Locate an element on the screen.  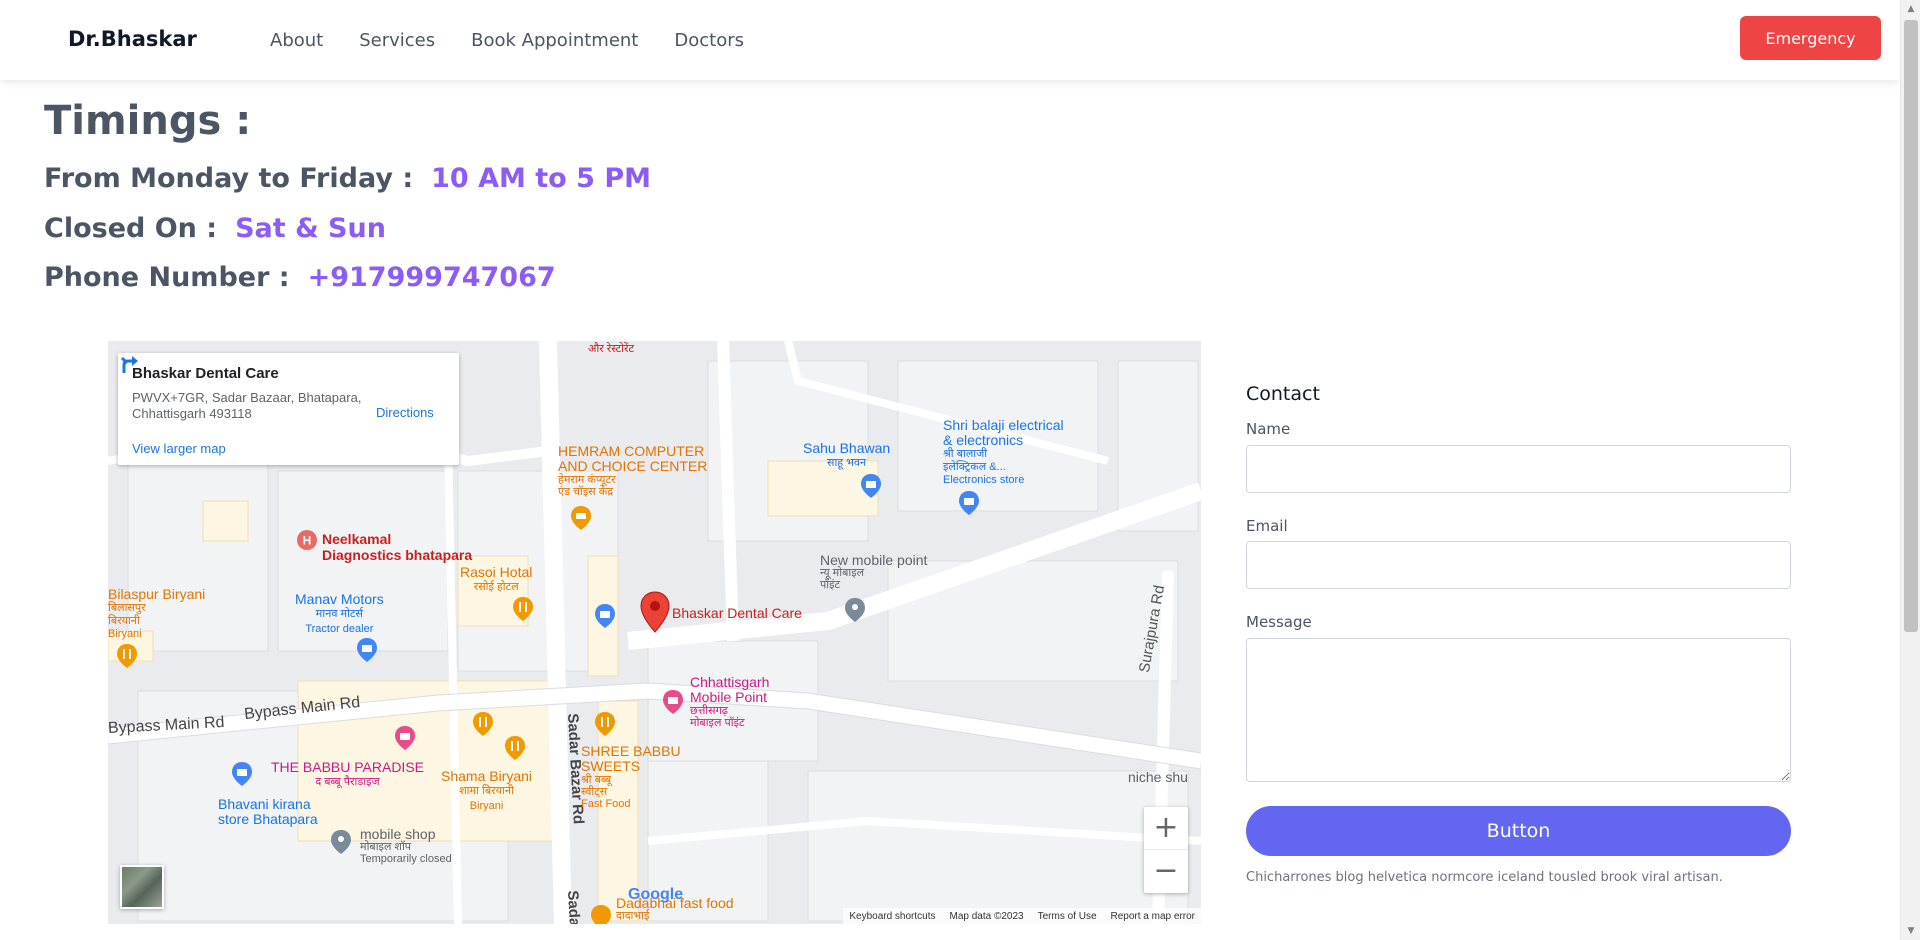
map-data-text: Map data ©2023 is located at coordinates (986, 916).